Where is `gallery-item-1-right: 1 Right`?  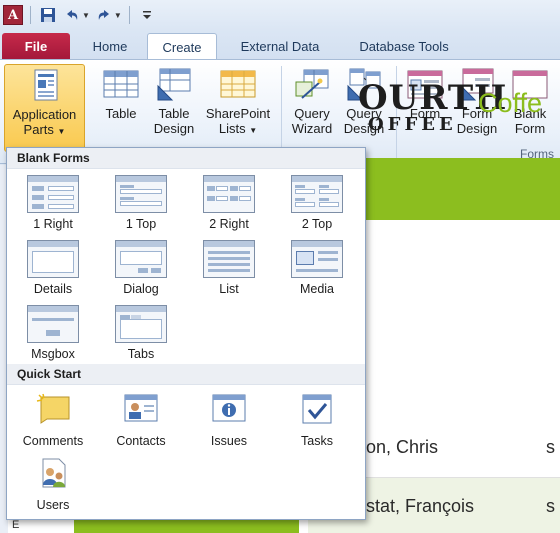 gallery-item-1-right: 1 Right is located at coordinates (53, 203).